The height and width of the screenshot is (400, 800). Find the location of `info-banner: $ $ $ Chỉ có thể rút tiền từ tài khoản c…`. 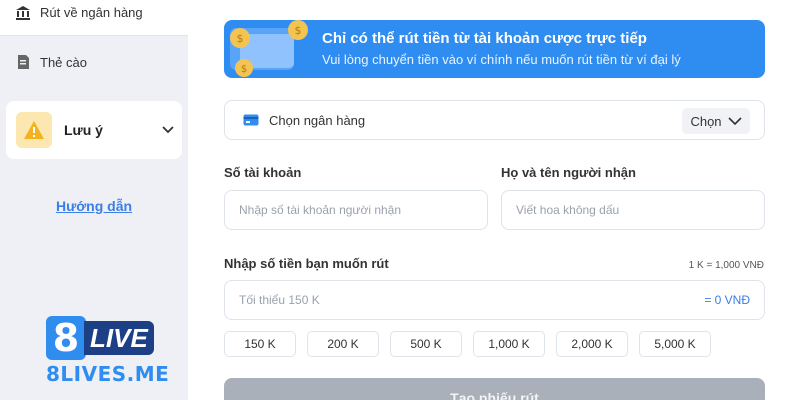

info-banner: $ $ $ Chỉ có thể rút tiền từ tài khoản c… is located at coordinates (494, 49).